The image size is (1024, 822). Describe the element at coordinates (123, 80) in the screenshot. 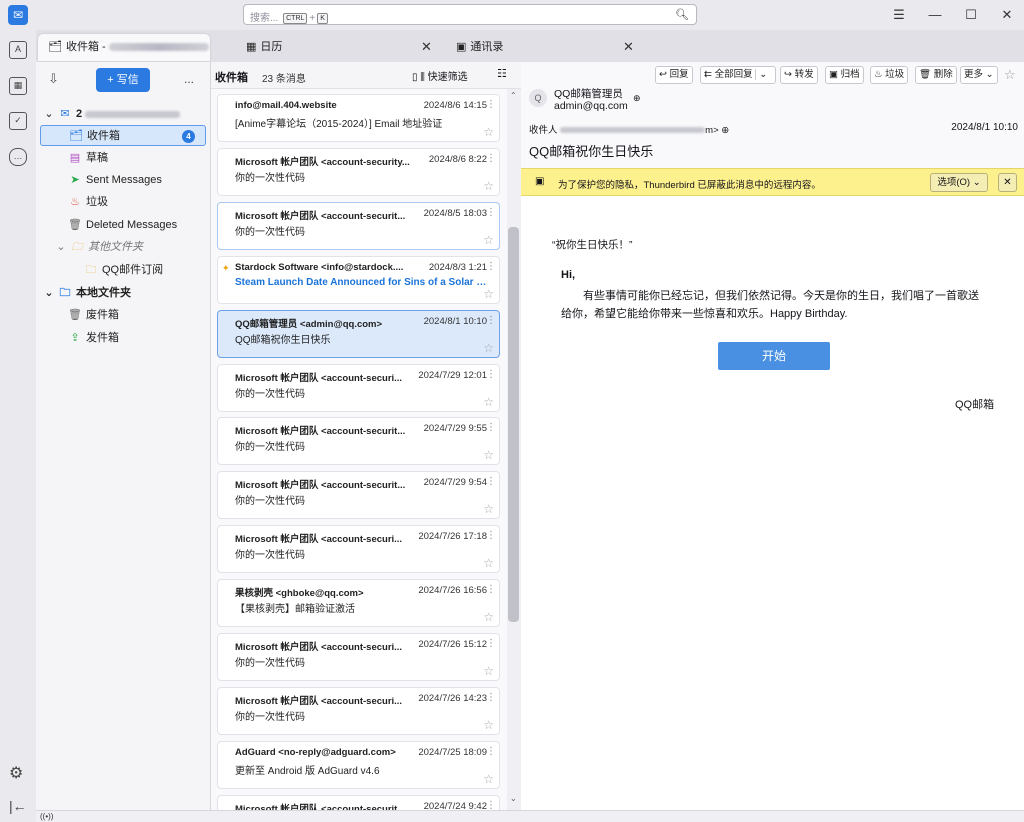

I see `write-button: + 写信` at that location.